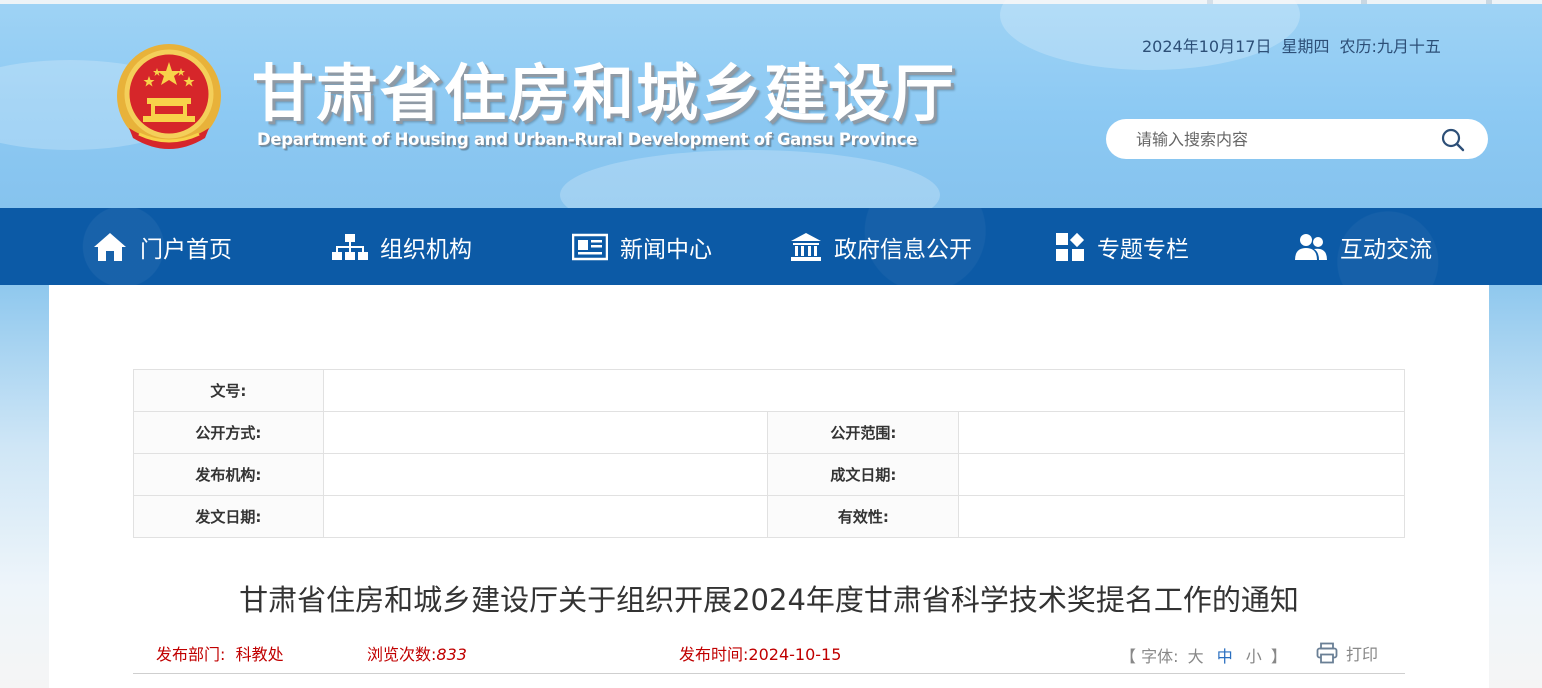 The height and width of the screenshot is (688, 1542). What do you see at coordinates (1386, 249) in the screenshot?
I see `nav-item-label: 互动交流` at bounding box center [1386, 249].